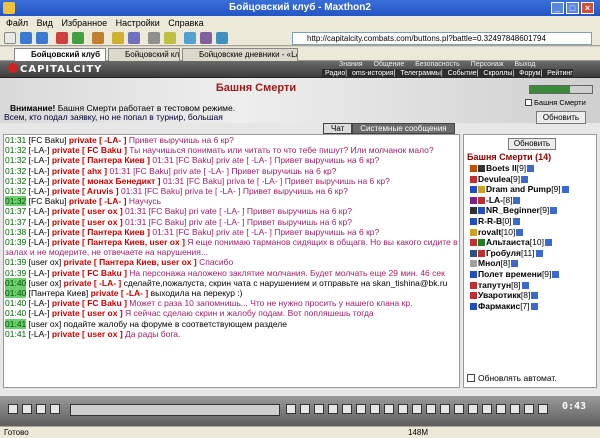 The width and height of the screenshot is (600, 438). Describe the element at coordinates (532, 144) in the screenshot. I see `refresh-users-button: Обновить` at that location.